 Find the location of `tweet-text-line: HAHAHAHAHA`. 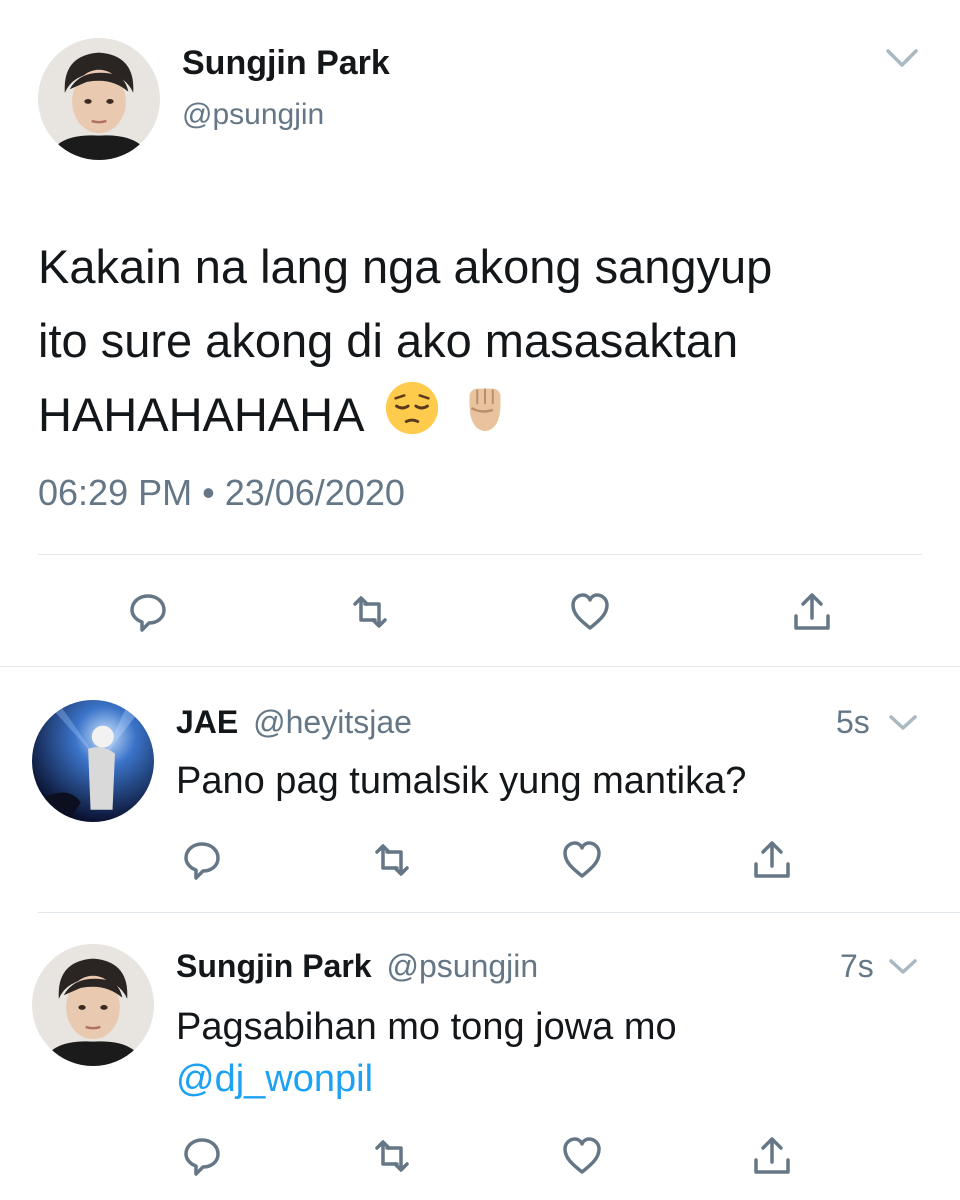

tweet-text-line: HAHAHAHAHA is located at coordinates (200, 414).